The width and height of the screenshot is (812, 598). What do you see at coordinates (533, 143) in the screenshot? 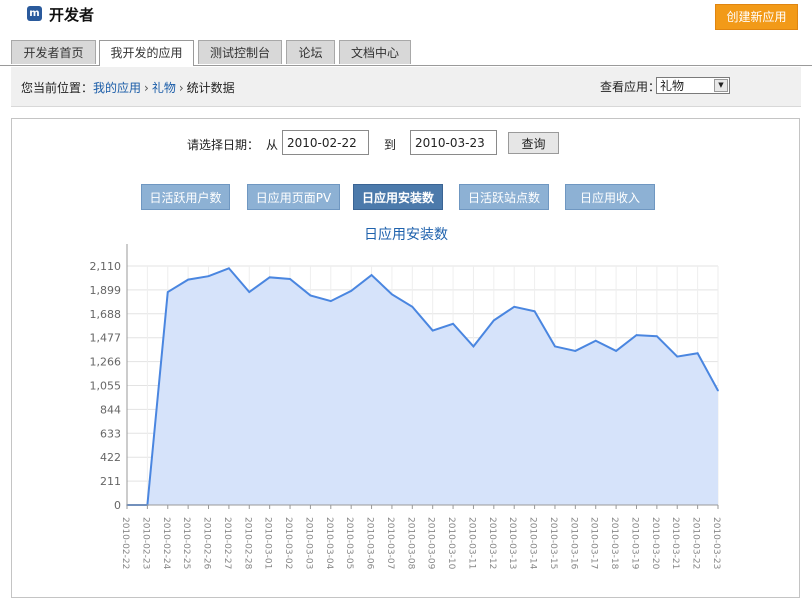
I see `query-button: 查询` at bounding box center [533, 143].